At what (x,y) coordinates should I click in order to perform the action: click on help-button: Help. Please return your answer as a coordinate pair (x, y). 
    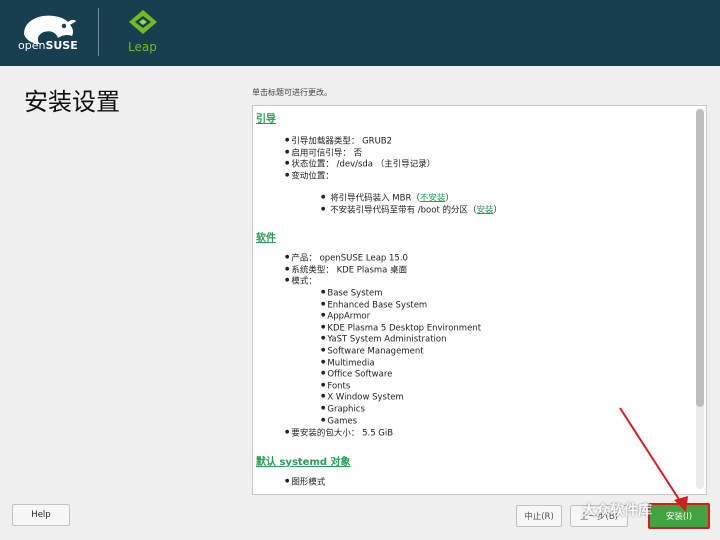
    Looking at the image, I should click on (41, 515).